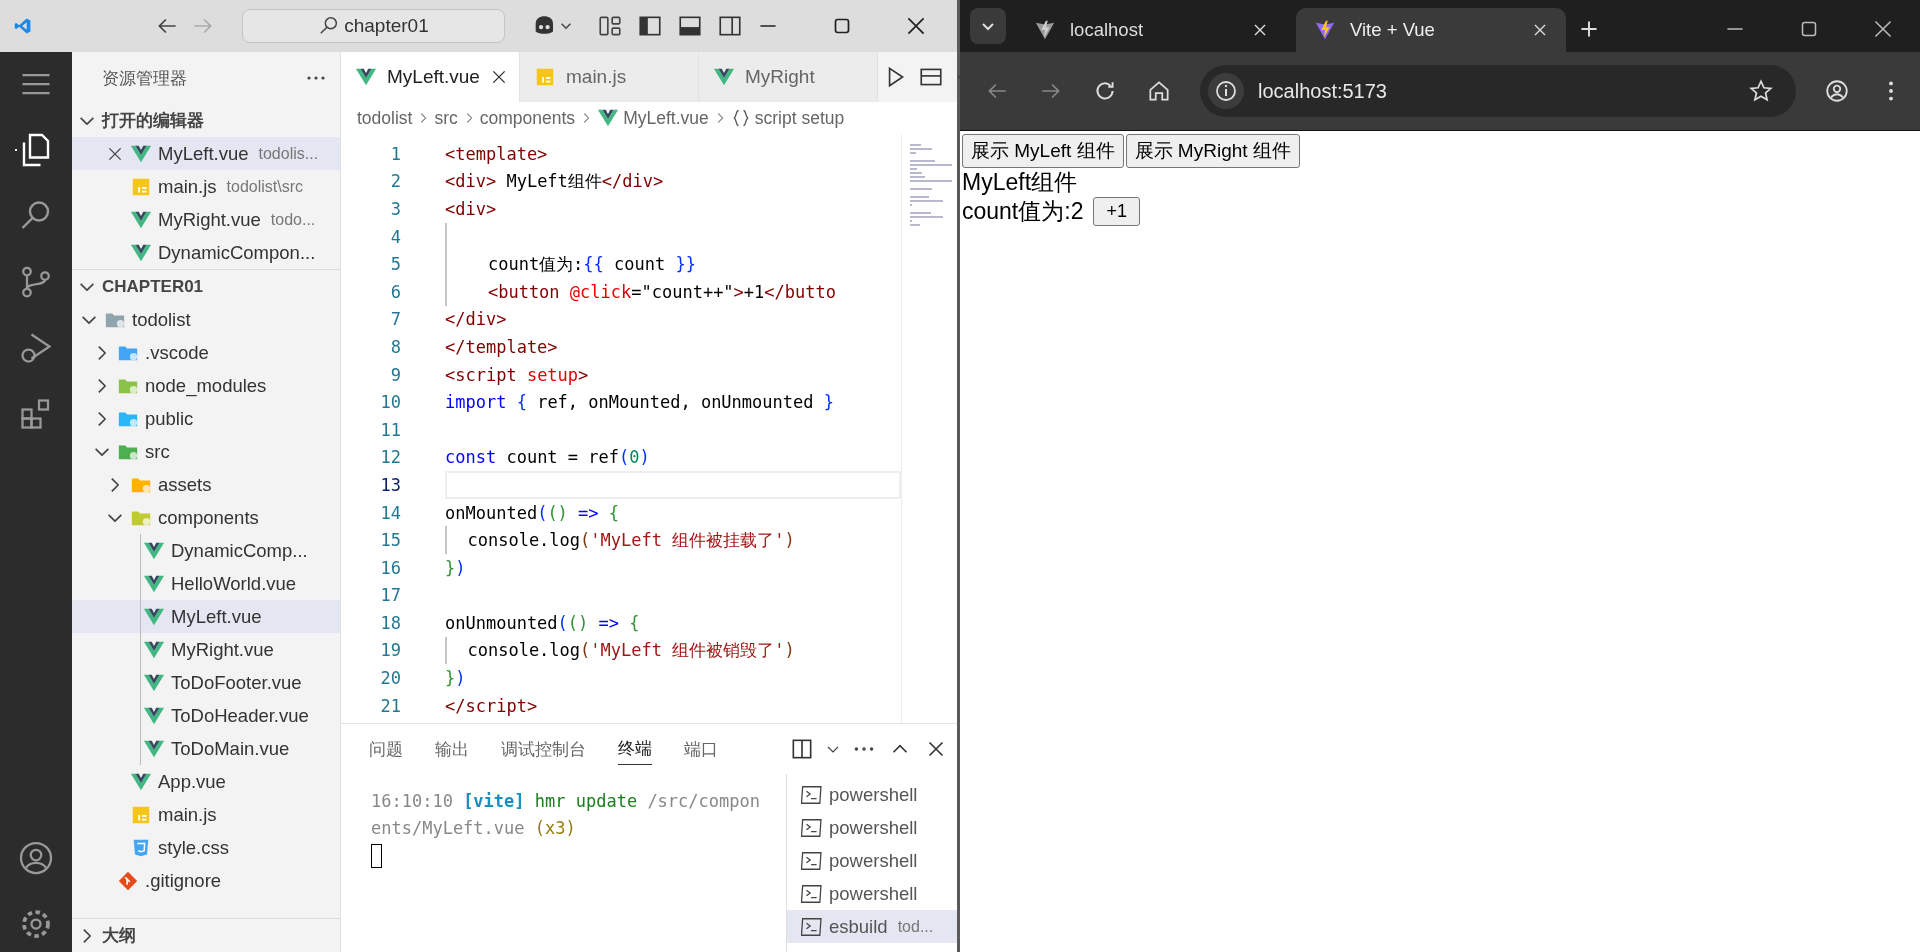 This screenshot has height=952, width=1920. Describe the element at coordinates (788, 77) in the screenshot. I see `editor-tab: MyRight` at that location.